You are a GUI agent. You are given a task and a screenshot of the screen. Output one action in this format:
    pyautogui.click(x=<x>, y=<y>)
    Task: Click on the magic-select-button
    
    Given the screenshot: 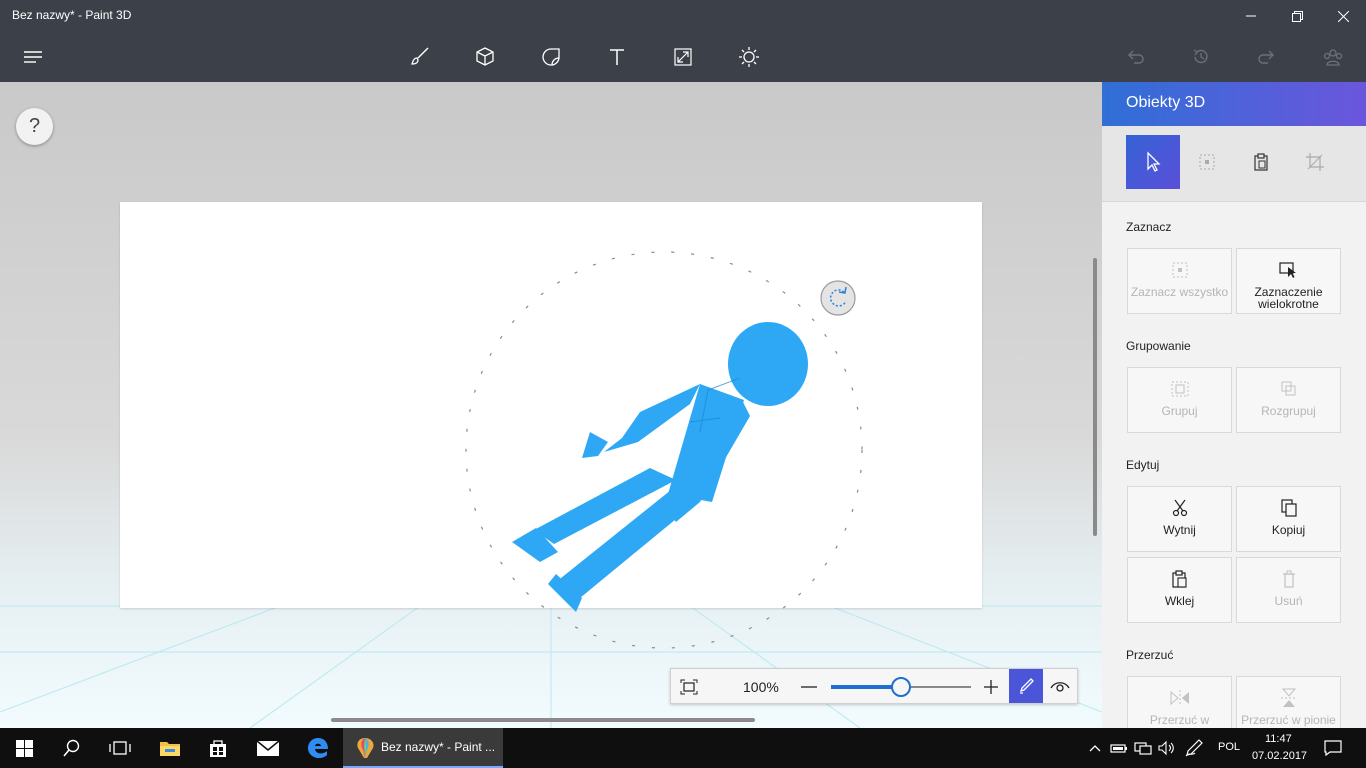 What is the action you would take?
    pyautogui.click(x=1207, y=162)
    